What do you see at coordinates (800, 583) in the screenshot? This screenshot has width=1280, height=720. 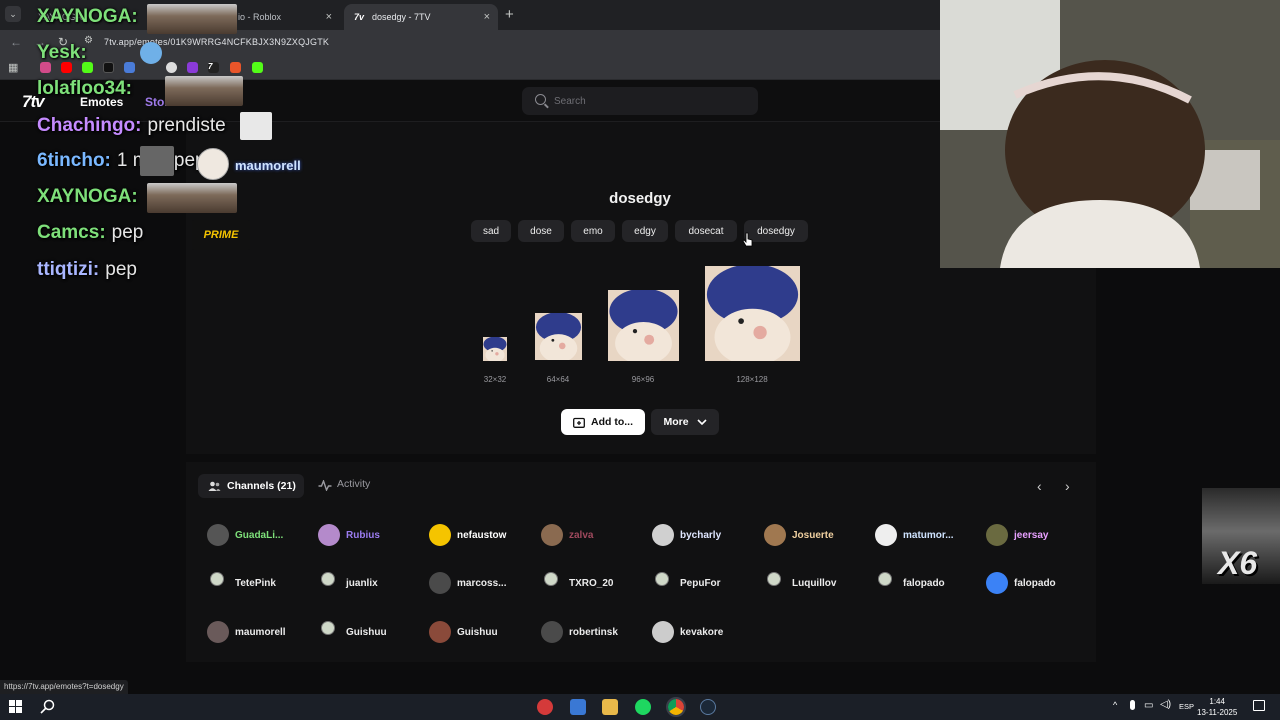 I see `channel-item: Luquillov` at bounding box center [800, 583].